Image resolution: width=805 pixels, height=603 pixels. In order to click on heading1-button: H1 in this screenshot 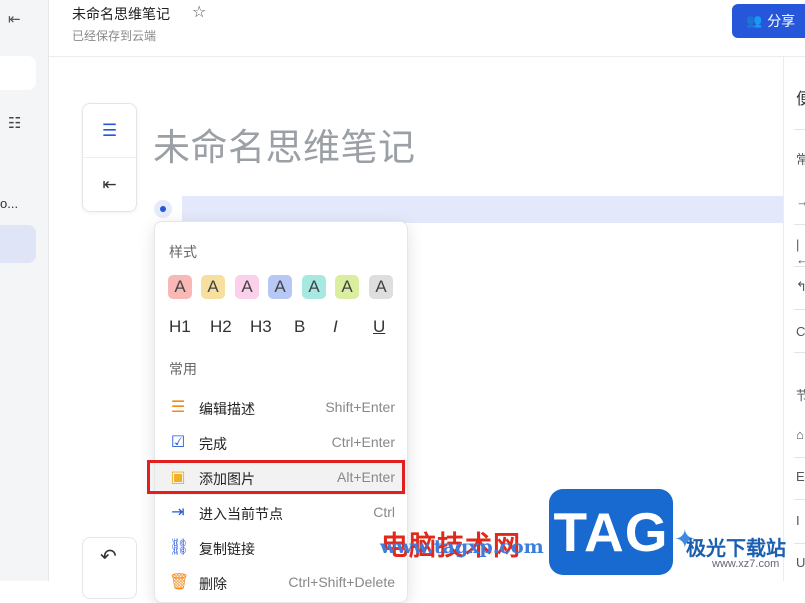, I will do `click(180, 327)`.